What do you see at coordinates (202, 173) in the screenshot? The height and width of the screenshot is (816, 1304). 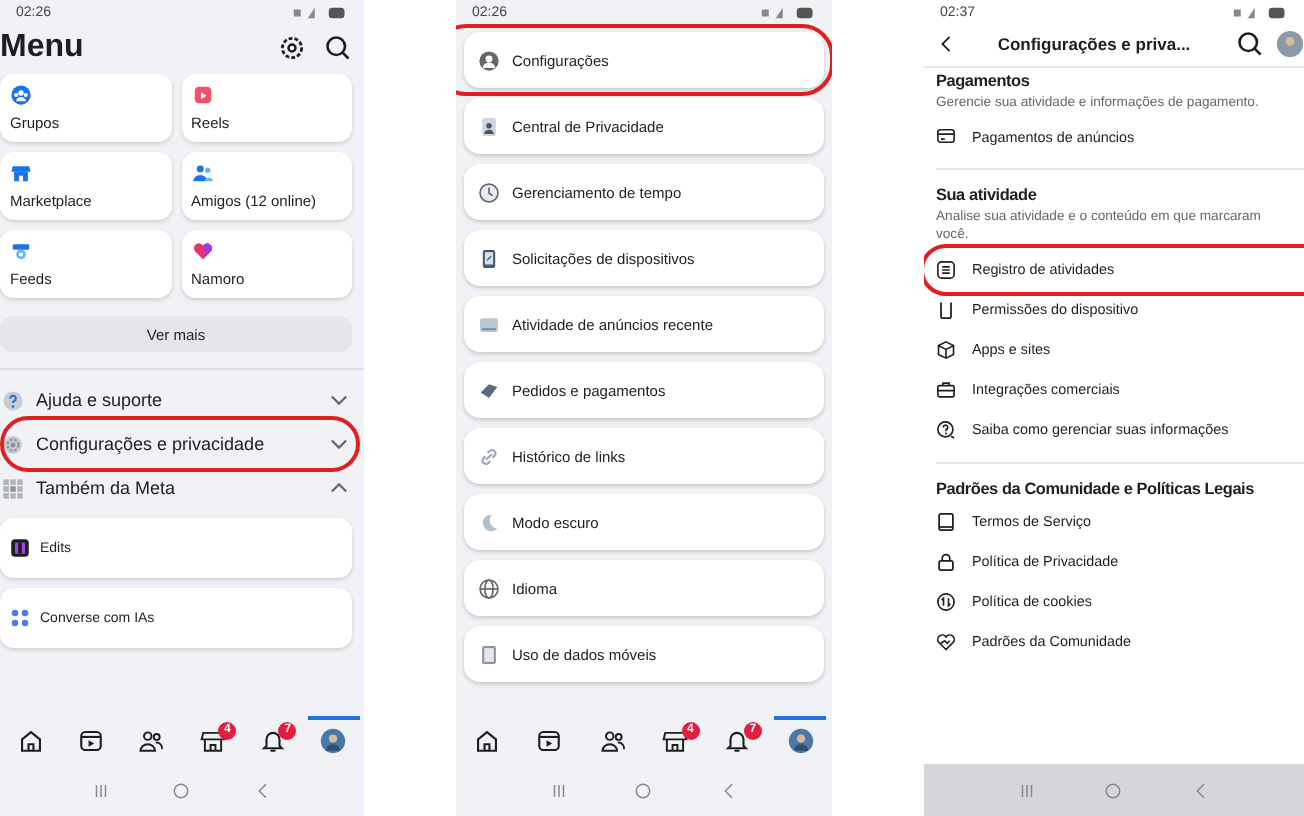 I see `friends-icon` at bounding box center [202, 173].